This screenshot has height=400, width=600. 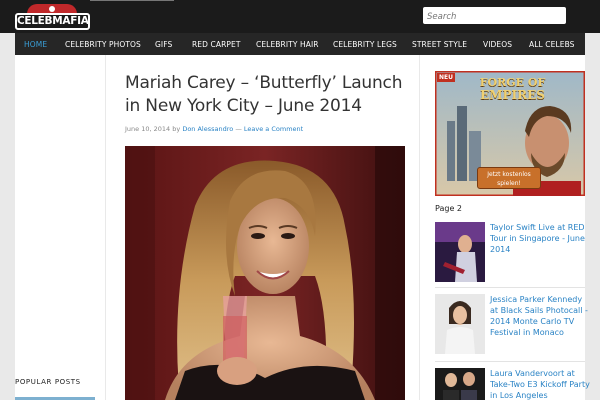 What do you see at coordinates (365, 44) in the screenshot?
I see `nav-item-celebrity-legs: CELEBRITY LEGS` at bounding box center [365, 44].